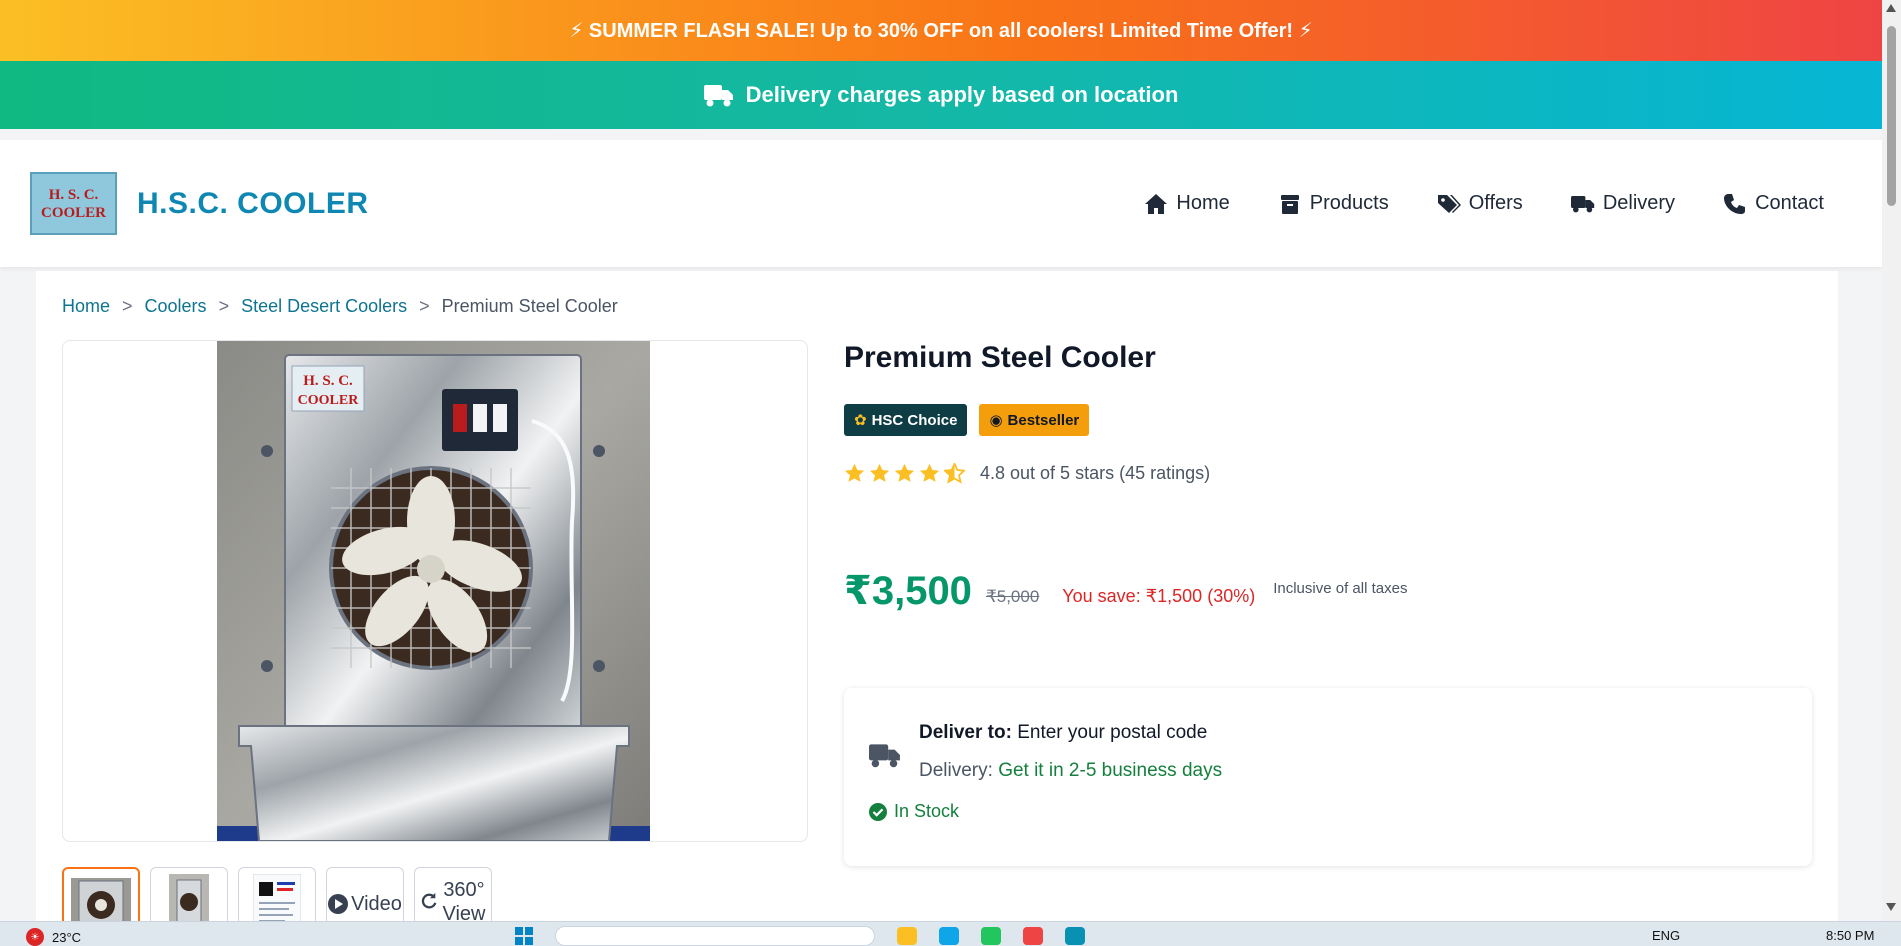 The width and height of the screenshot is (1901, 946). I want to click on deliver-to-label: Deliver to:, so click(965, 732).